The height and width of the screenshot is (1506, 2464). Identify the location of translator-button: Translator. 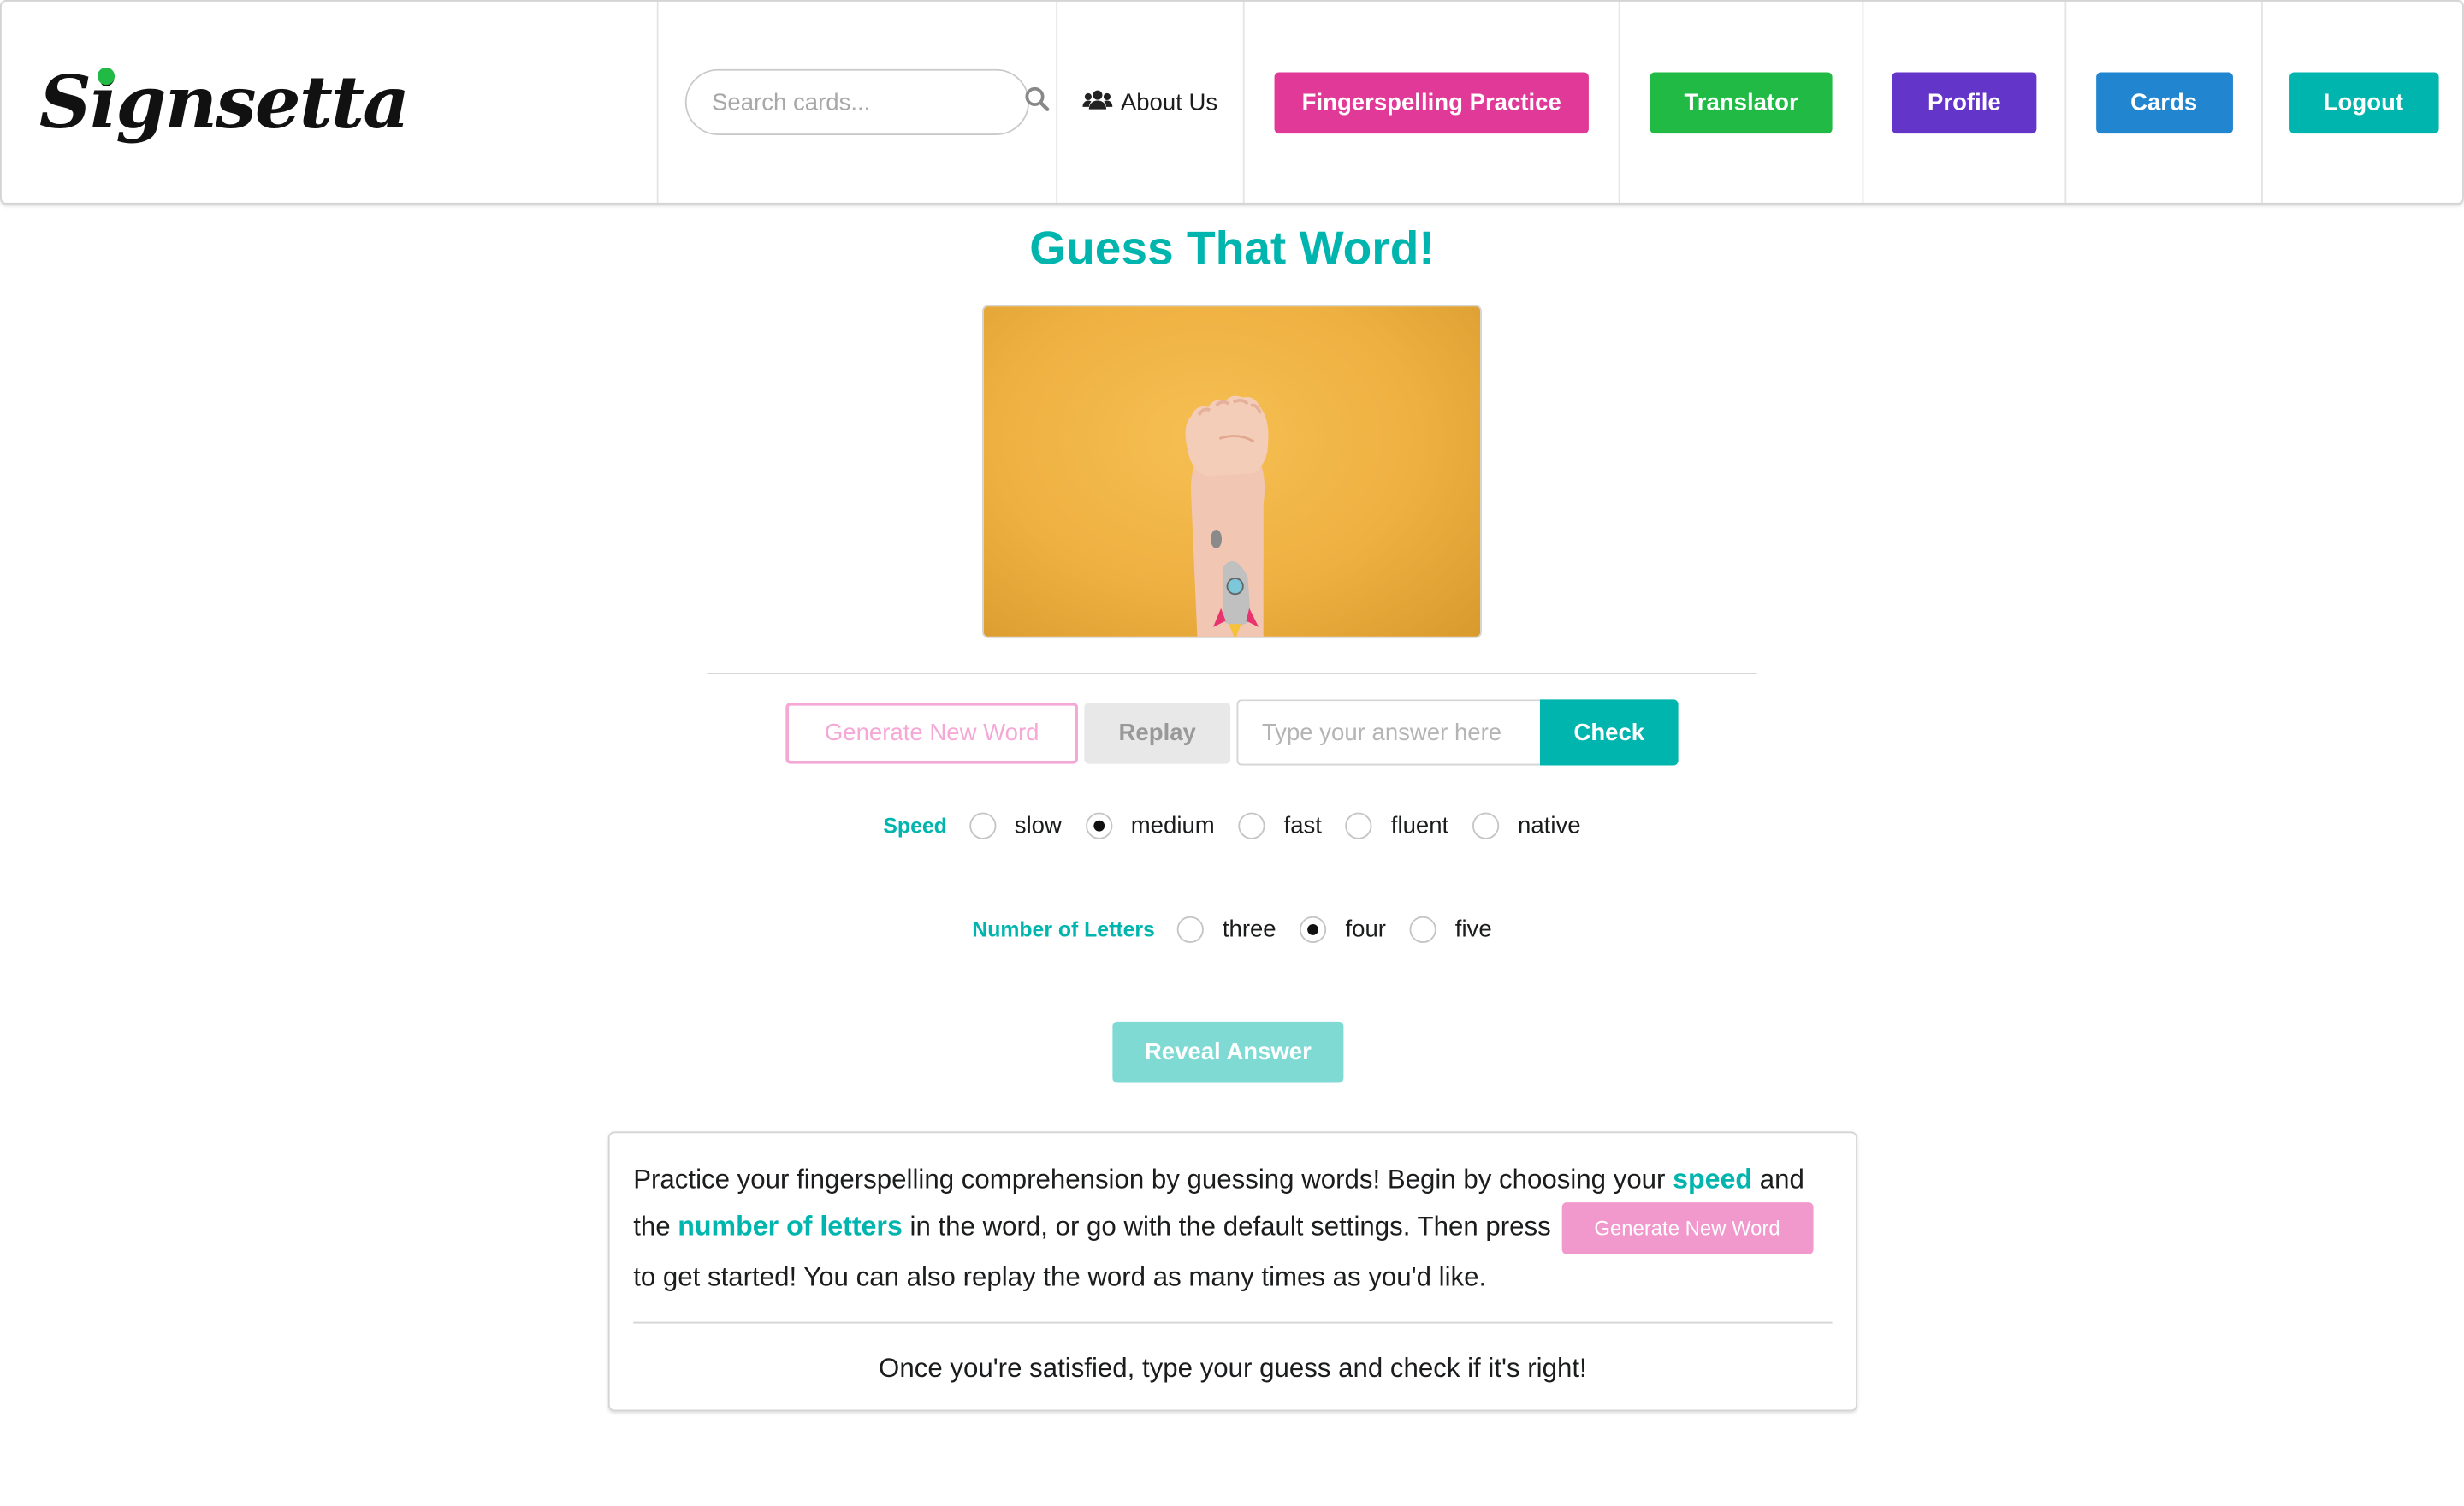
(1741, 102).